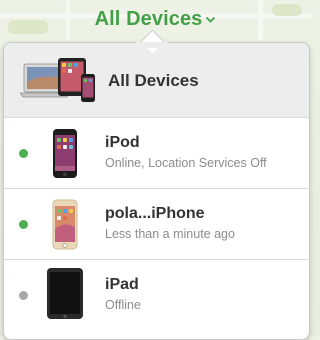 Image resolution: width=320 pixels, height=340 pixels. What do you see at coordinates (155, 213) in the screenshot?
I see `device-name: pola...iPhone` at bounding box center [155, 213].